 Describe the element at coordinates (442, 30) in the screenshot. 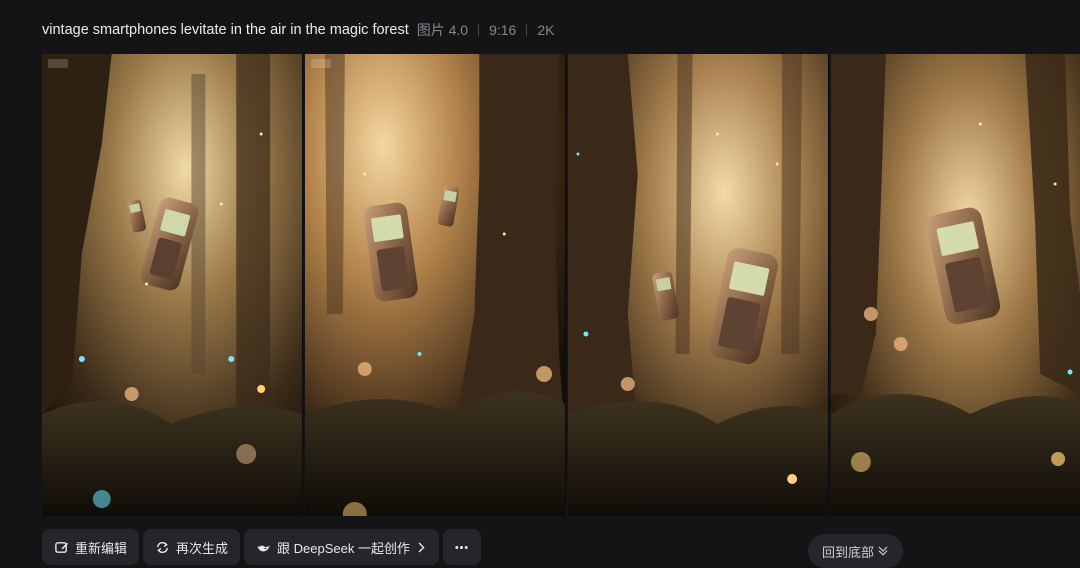

I see `model-label: 图片 4.0` at that location.